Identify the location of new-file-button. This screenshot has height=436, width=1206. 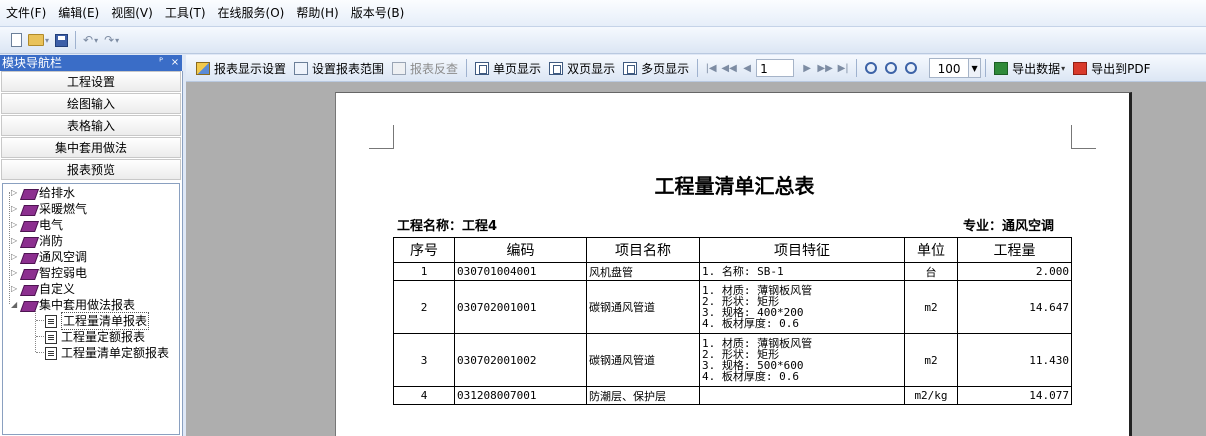
(16, 40).